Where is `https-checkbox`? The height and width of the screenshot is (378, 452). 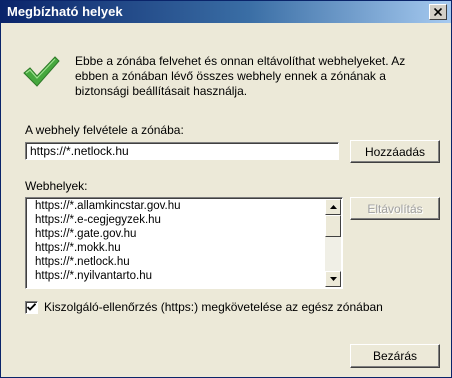 https-checkbox is located at coordinates (31, 307).